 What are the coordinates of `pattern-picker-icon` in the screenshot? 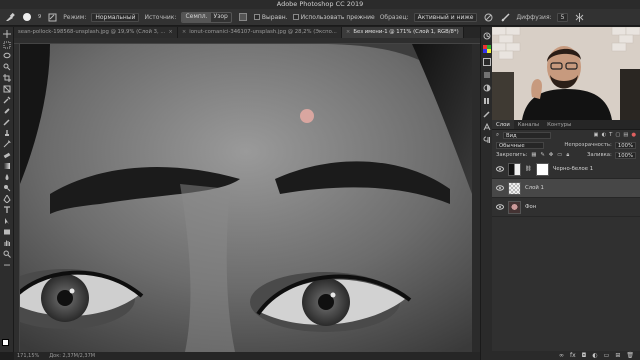 It's located at (243, 17).